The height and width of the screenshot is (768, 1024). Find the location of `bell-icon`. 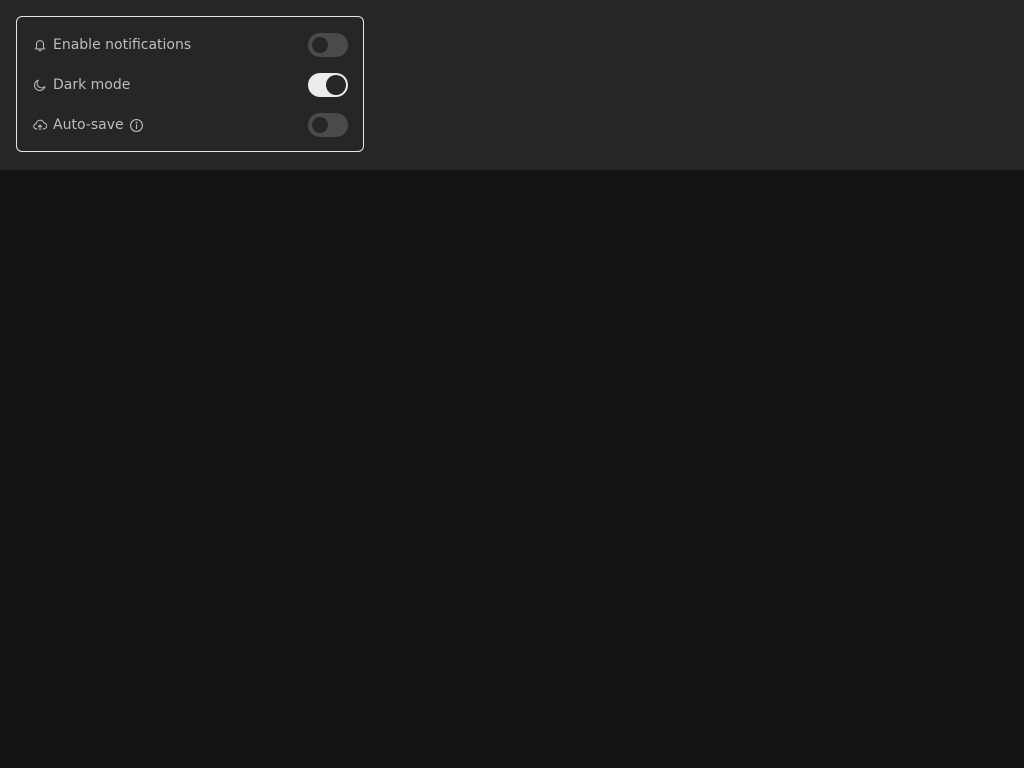

bell-icon is located at coordinates (40, 45).